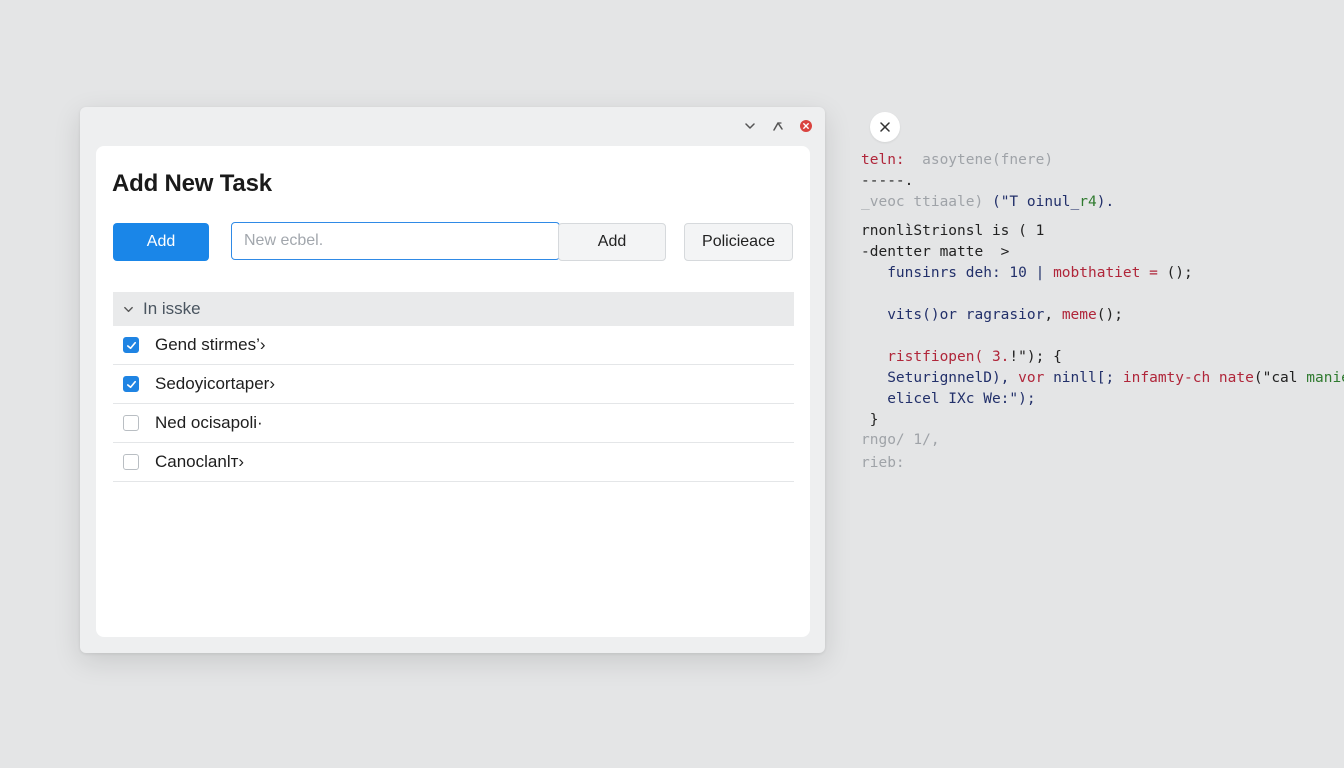  Describe the element at coordinates (948, 202) in the screenshot. I see `code-token: ttiaale)` at that location.